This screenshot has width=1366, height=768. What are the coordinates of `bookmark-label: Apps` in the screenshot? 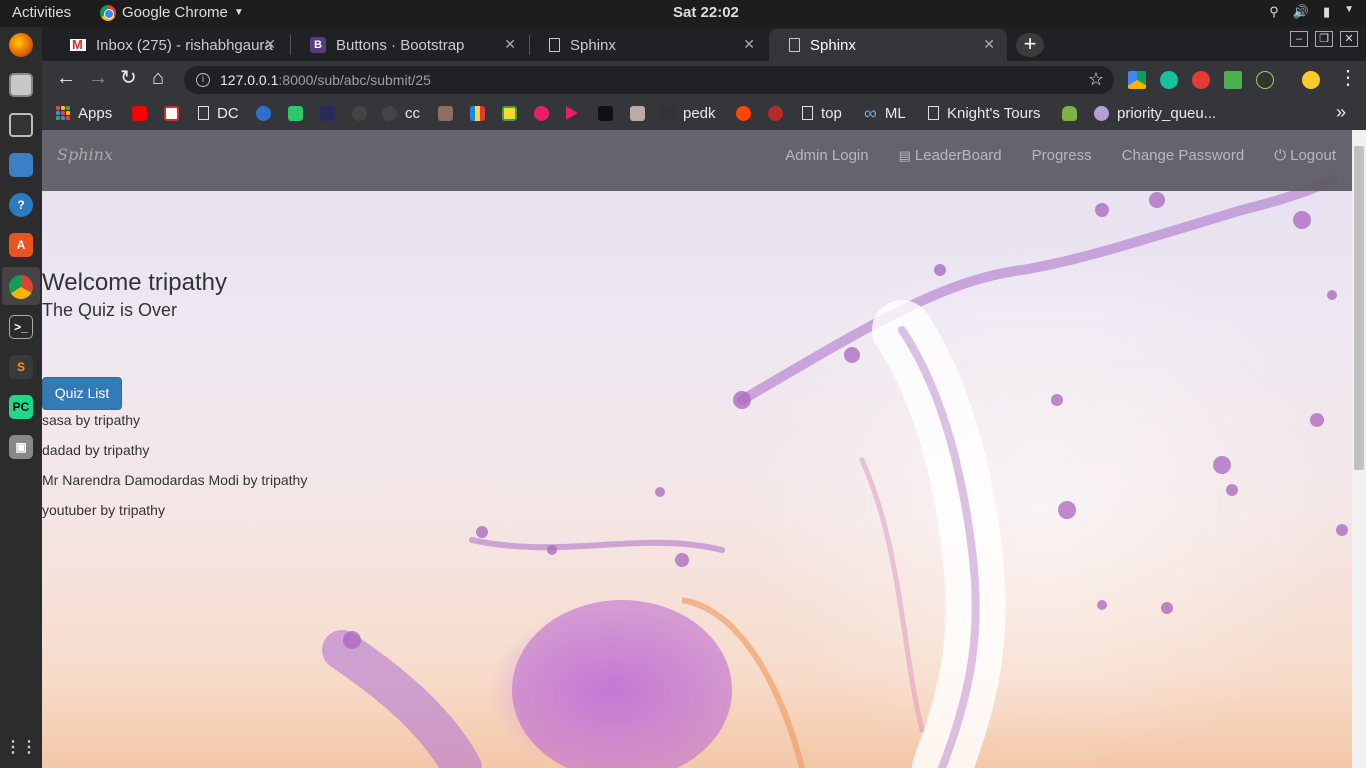 It's located at (95, 113).